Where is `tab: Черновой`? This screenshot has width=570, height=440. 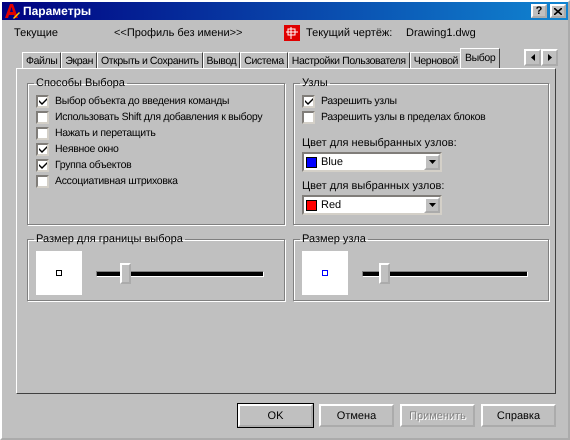 tab: Черновой is located at coordinates (436, 60).